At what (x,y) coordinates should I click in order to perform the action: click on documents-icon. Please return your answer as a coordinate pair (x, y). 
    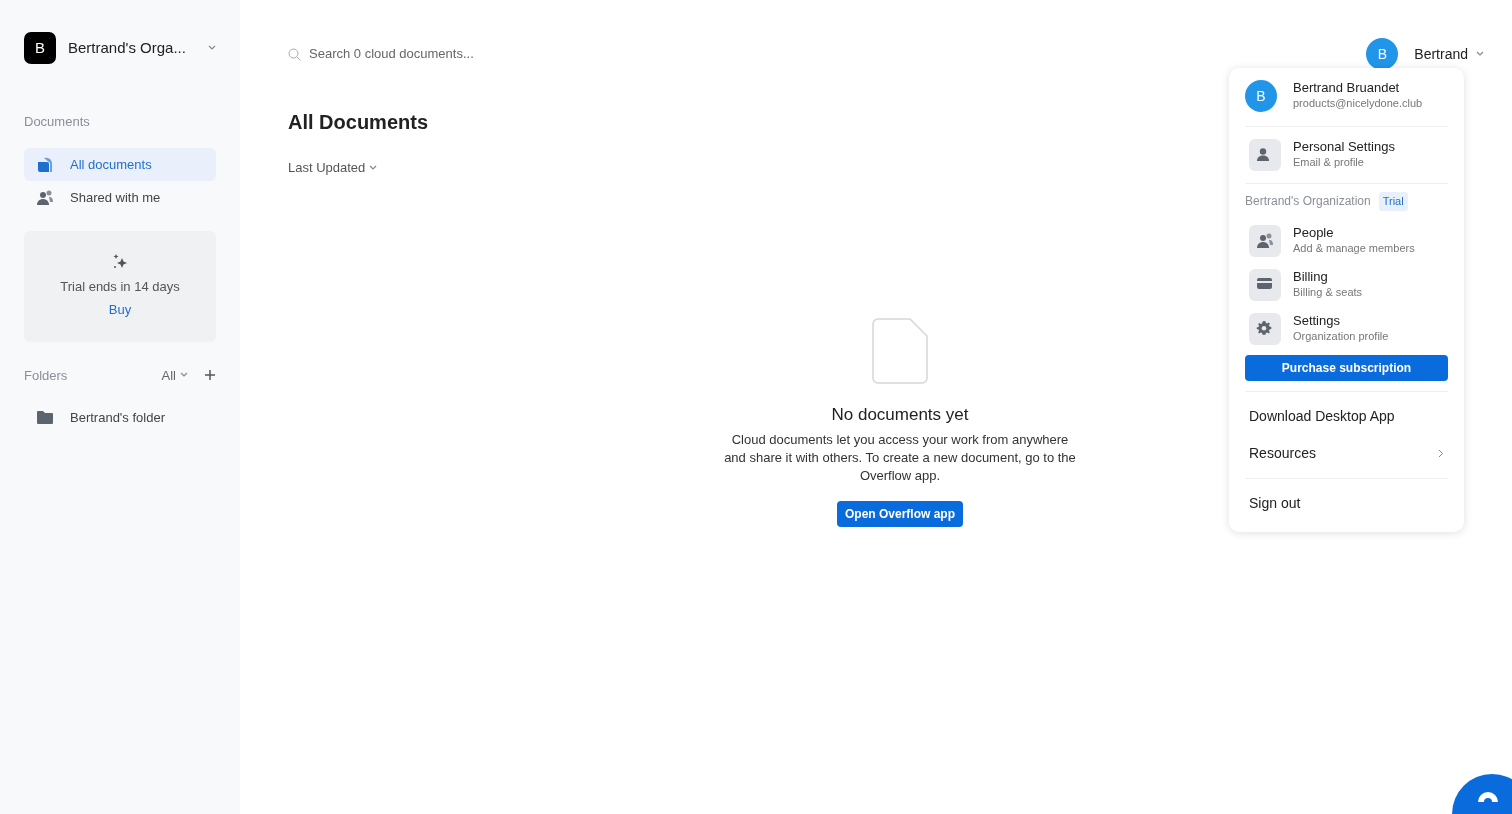
    Looking at the image, I should click on (45, 164).